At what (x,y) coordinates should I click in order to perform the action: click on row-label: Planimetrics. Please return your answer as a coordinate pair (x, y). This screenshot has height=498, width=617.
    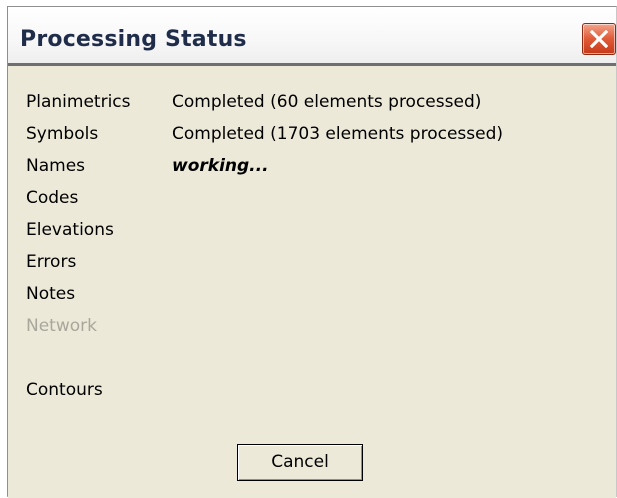
    Looking at the image, I should click on (78, 102).